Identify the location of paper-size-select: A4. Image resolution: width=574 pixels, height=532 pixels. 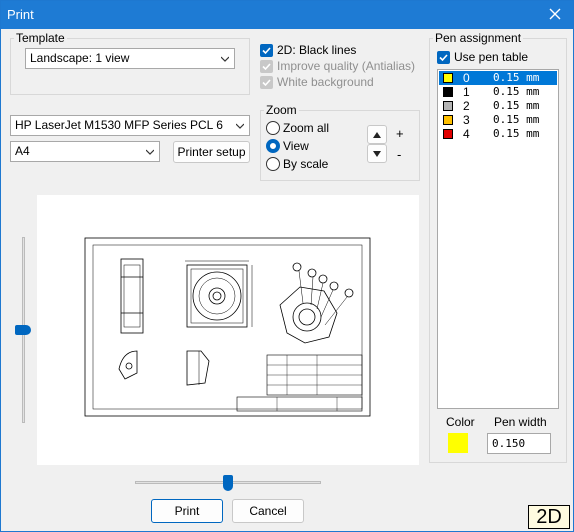
(85, 151).